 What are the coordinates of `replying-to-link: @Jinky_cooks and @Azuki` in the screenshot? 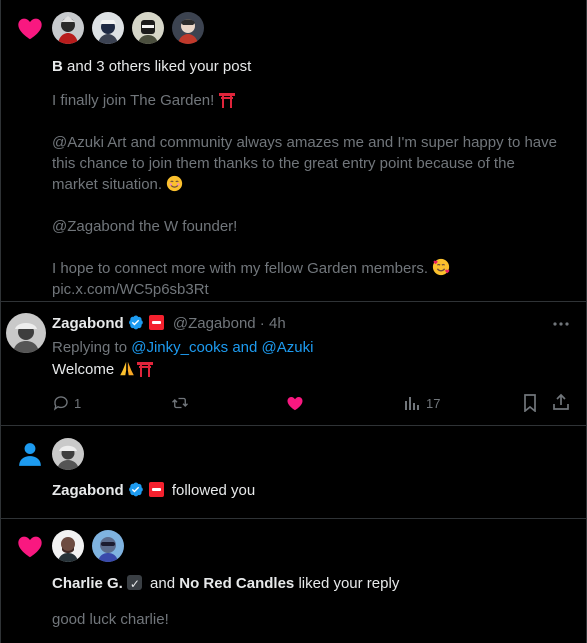 It's located at (222, 347).